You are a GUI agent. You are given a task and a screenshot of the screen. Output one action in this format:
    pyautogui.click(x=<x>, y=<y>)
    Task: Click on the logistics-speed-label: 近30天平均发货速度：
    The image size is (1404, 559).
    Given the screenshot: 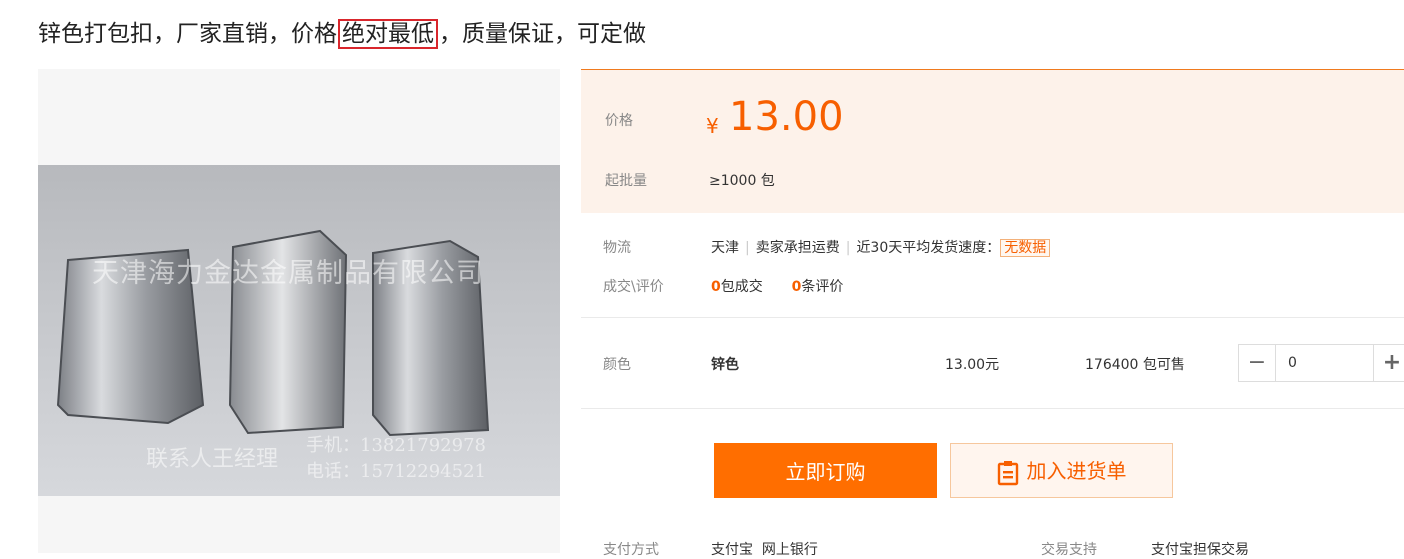 What is the action you would take?
    pyautogui.click(x=928, y=248)
    